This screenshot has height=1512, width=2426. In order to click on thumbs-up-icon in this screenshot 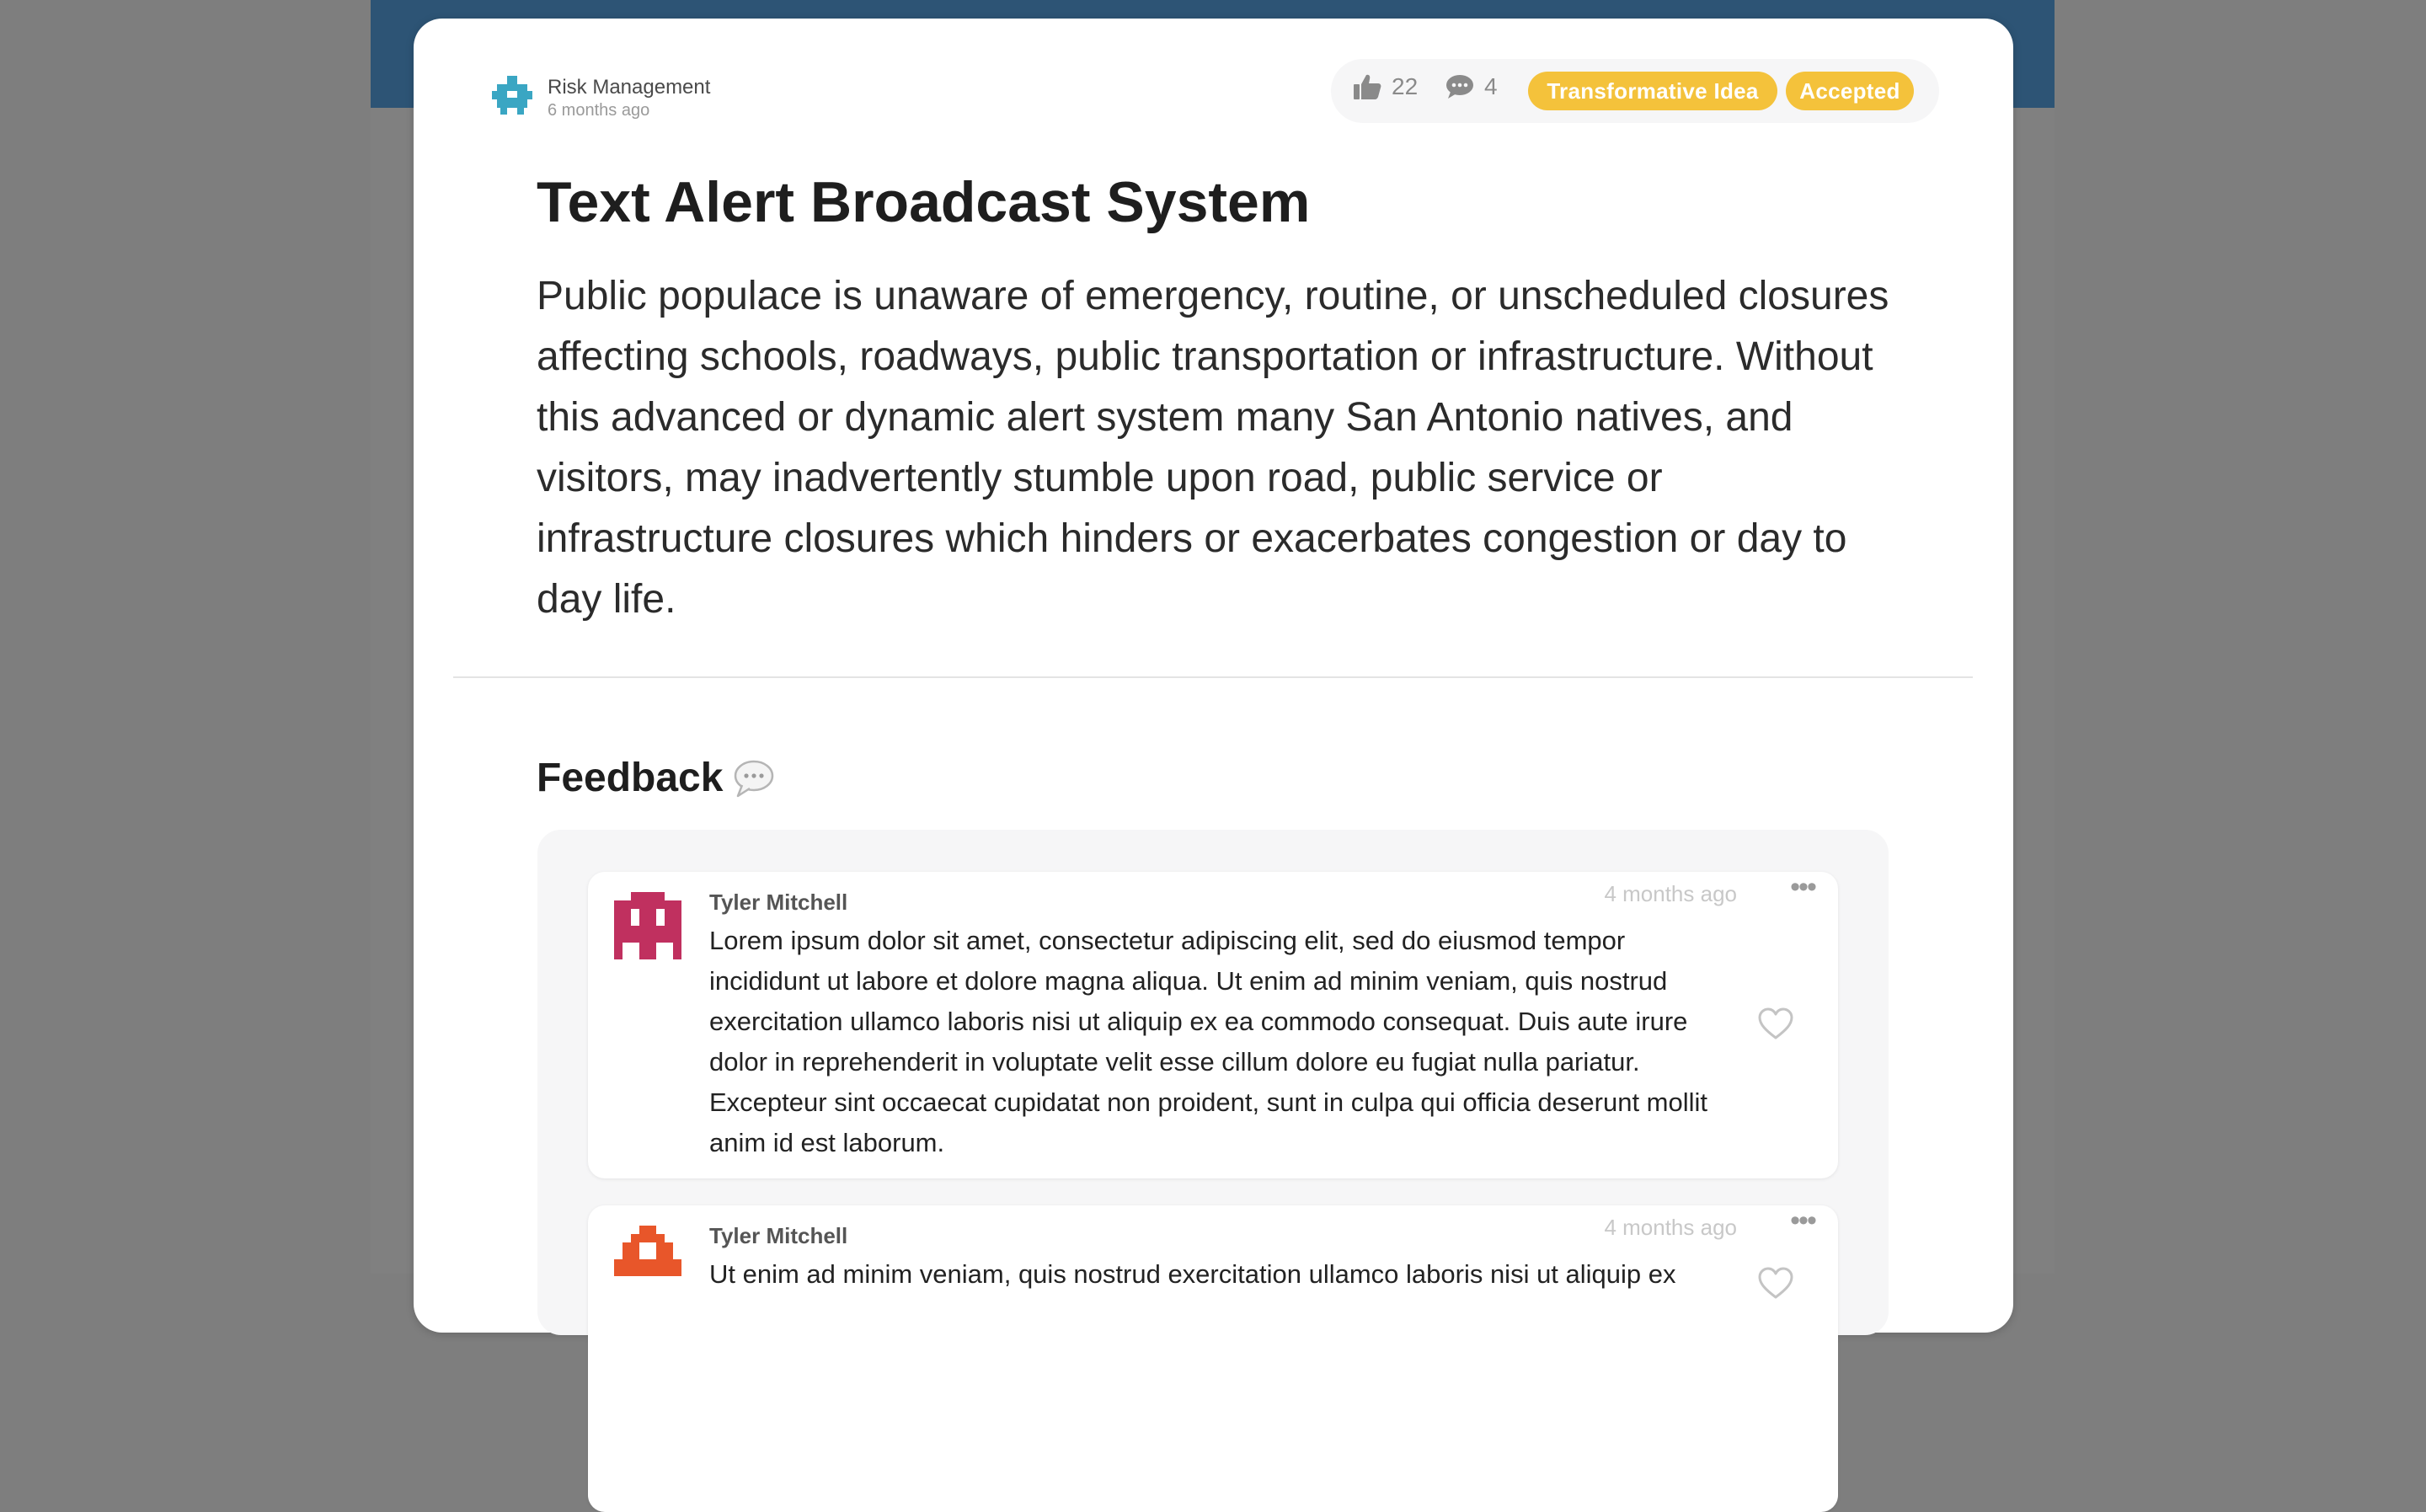, I will do `click(1367, 86)`.